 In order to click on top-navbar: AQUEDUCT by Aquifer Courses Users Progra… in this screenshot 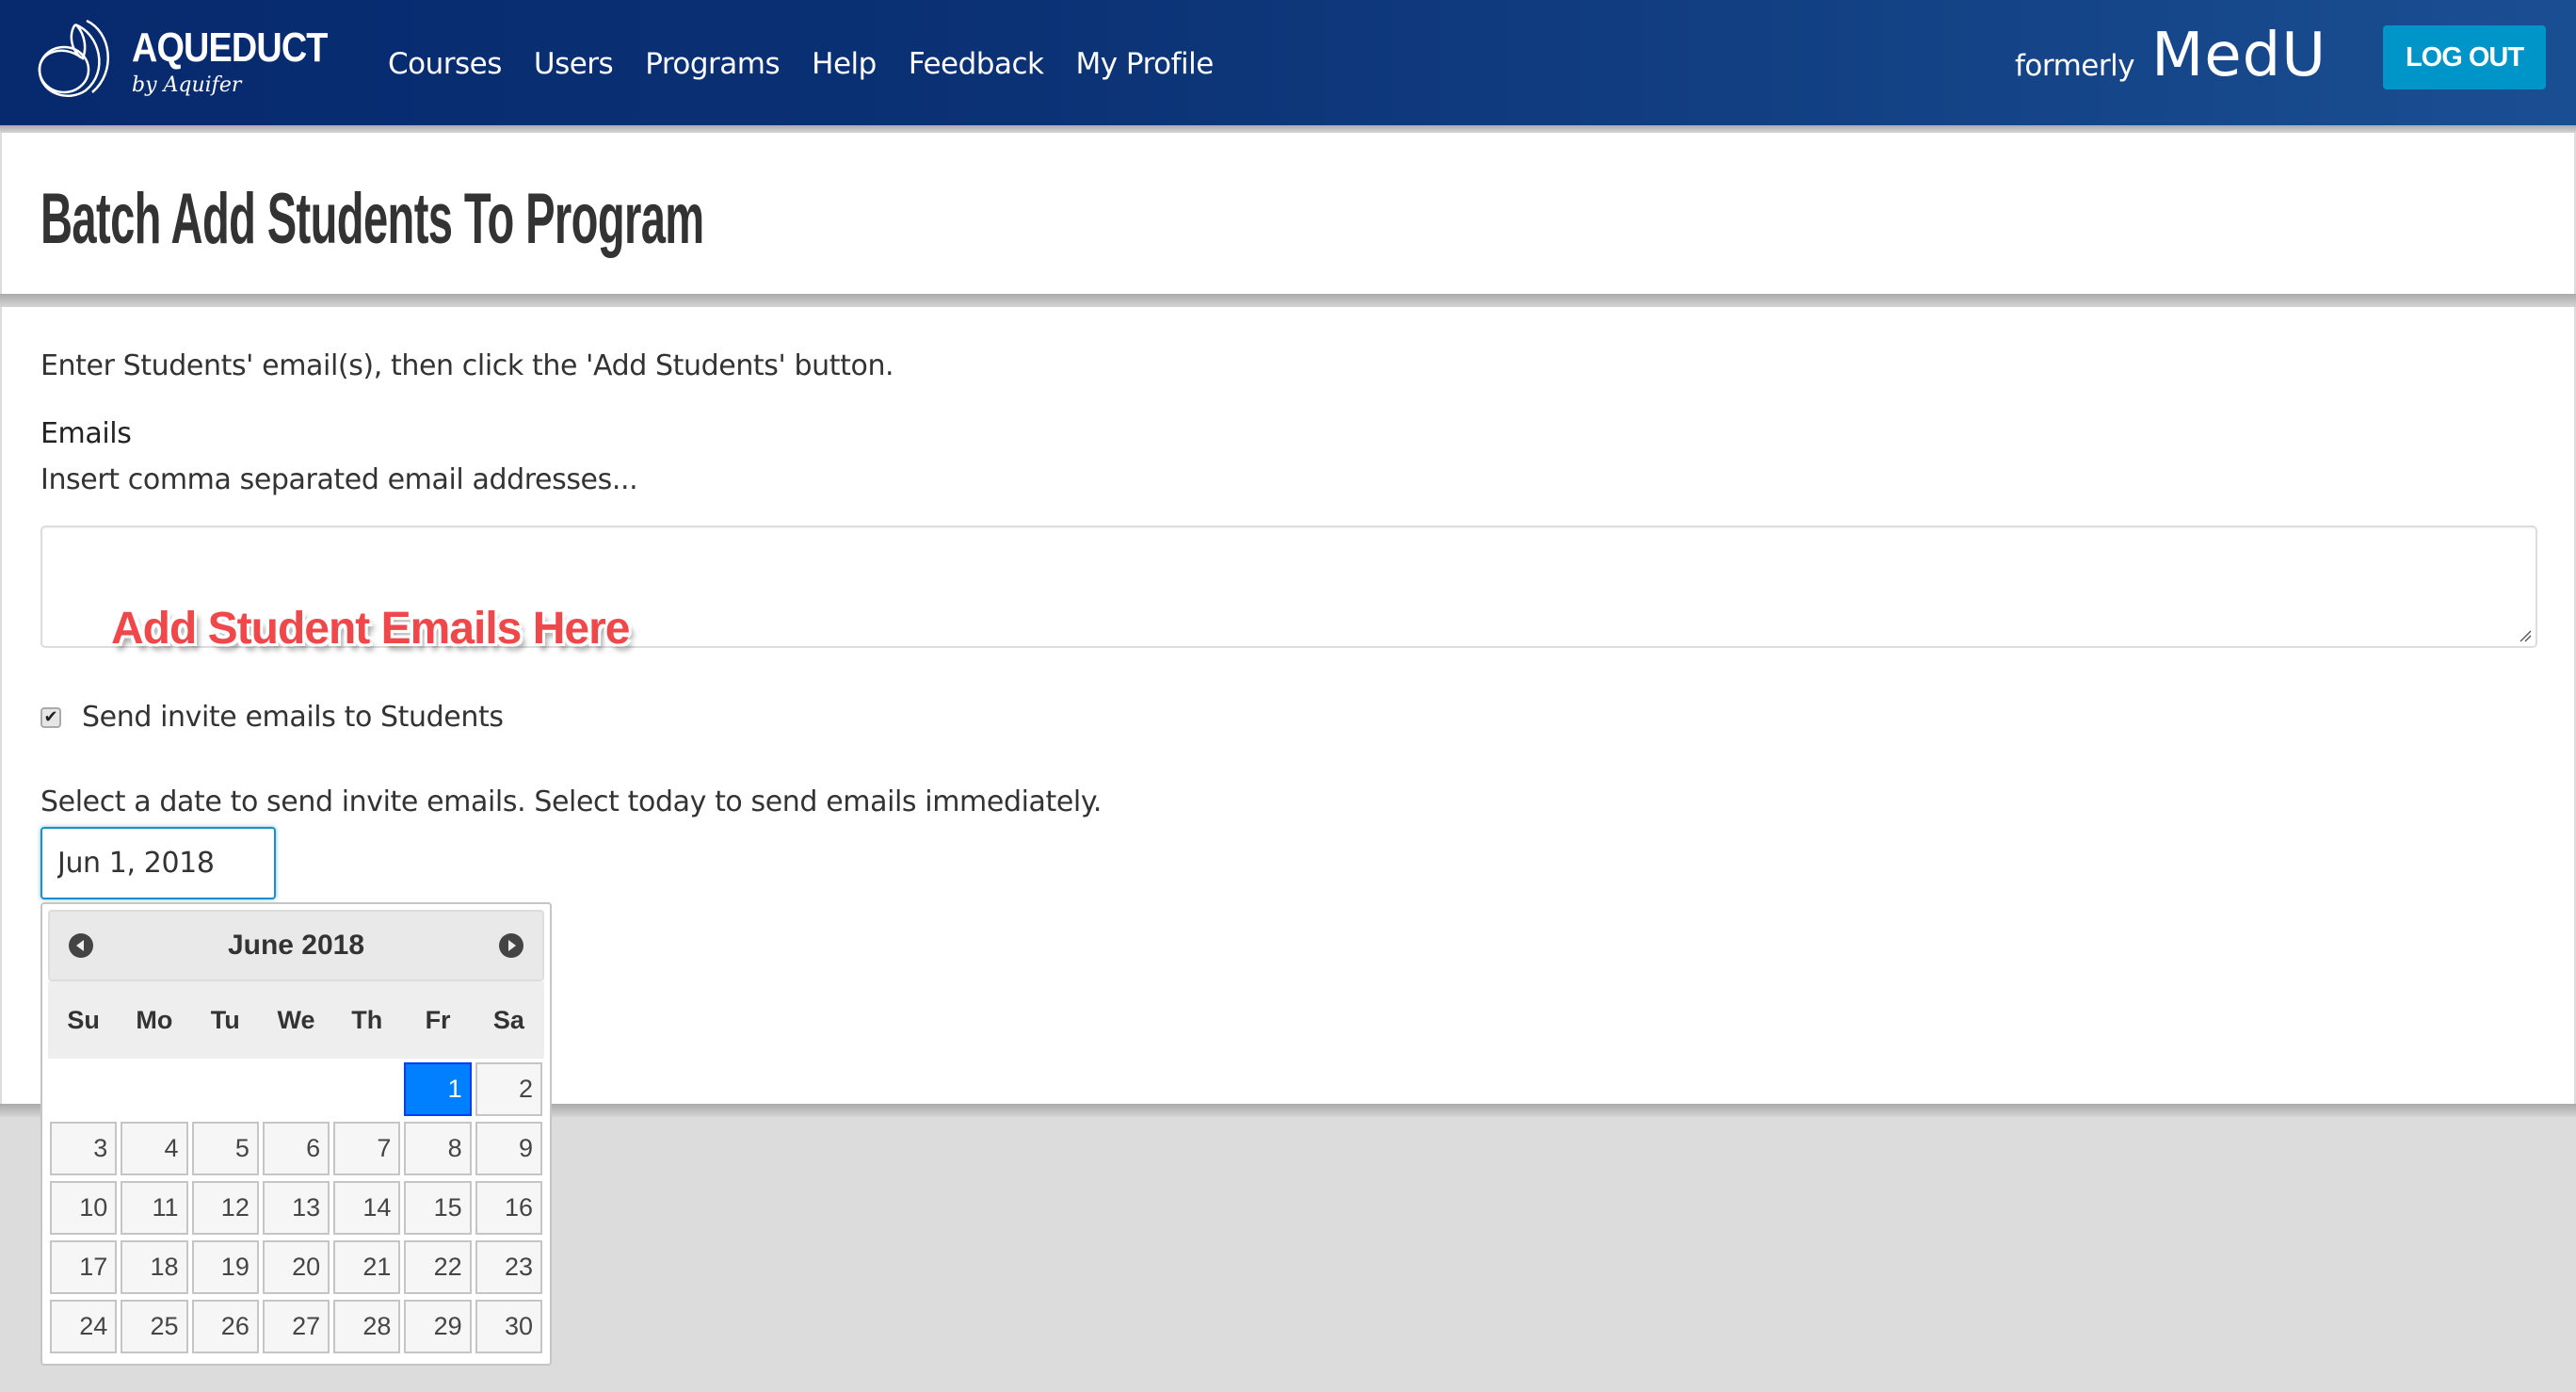, I will do `click(1288, 62)`.